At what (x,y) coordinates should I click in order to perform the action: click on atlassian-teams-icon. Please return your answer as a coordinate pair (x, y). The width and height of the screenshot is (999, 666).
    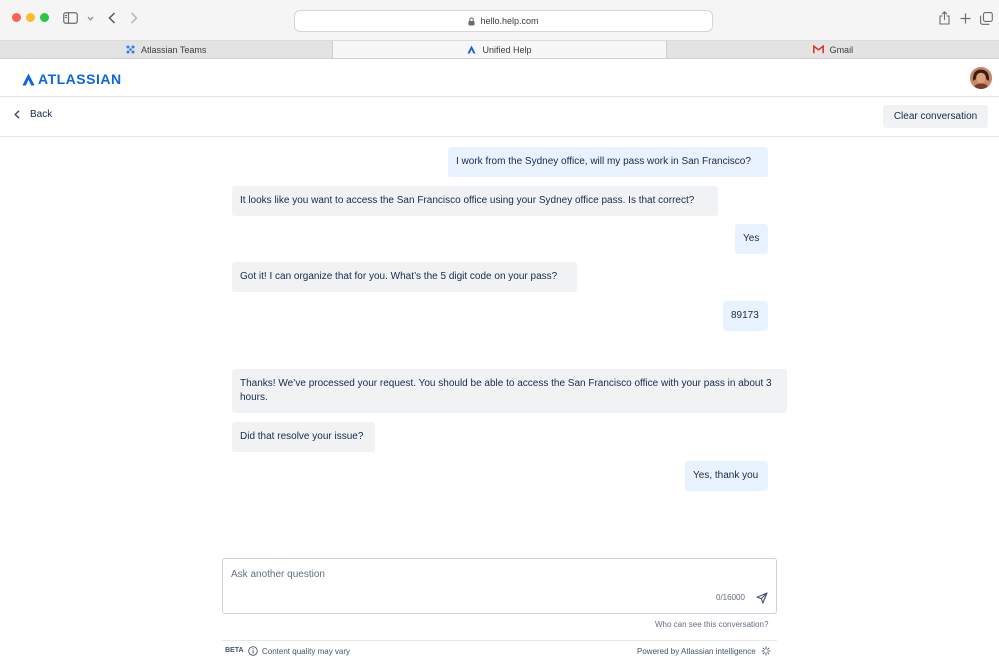
    Looking at the image, I should click on (130, 49).